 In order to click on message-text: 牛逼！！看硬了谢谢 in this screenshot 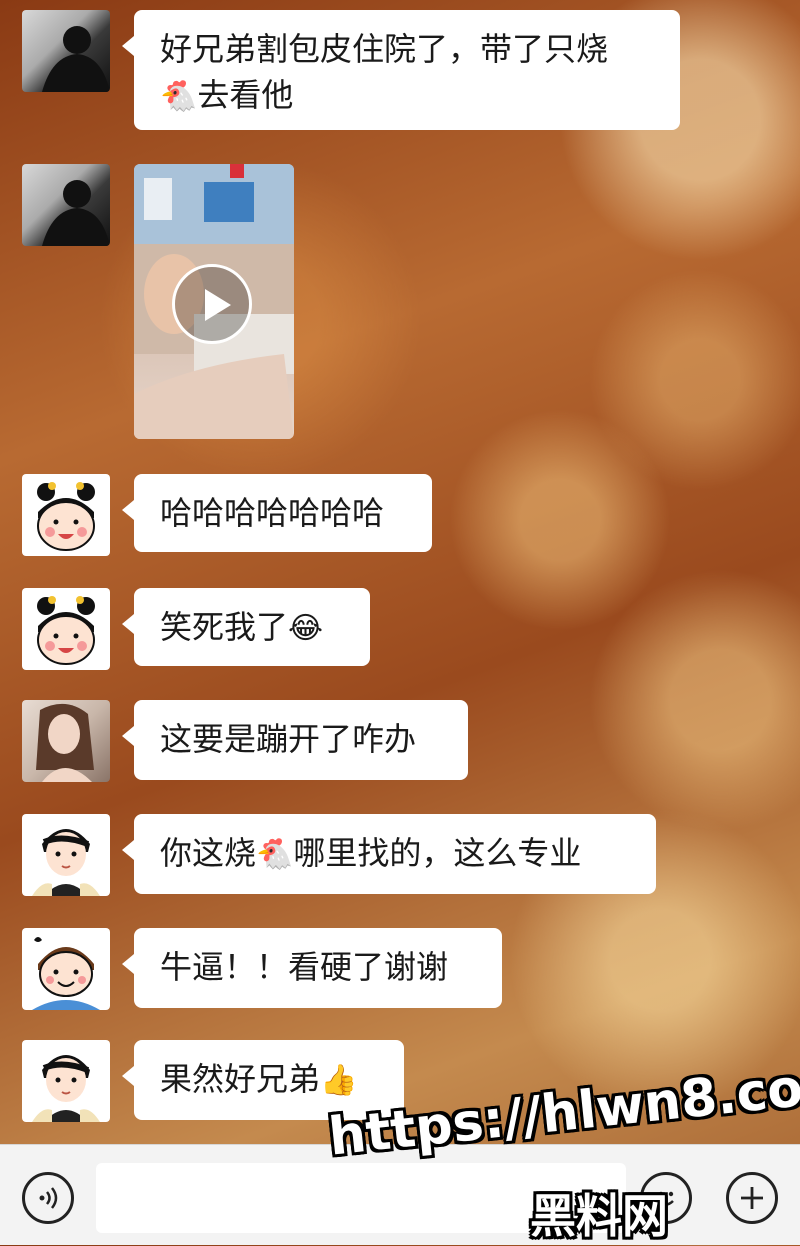, I will do `click(304, 967)`.